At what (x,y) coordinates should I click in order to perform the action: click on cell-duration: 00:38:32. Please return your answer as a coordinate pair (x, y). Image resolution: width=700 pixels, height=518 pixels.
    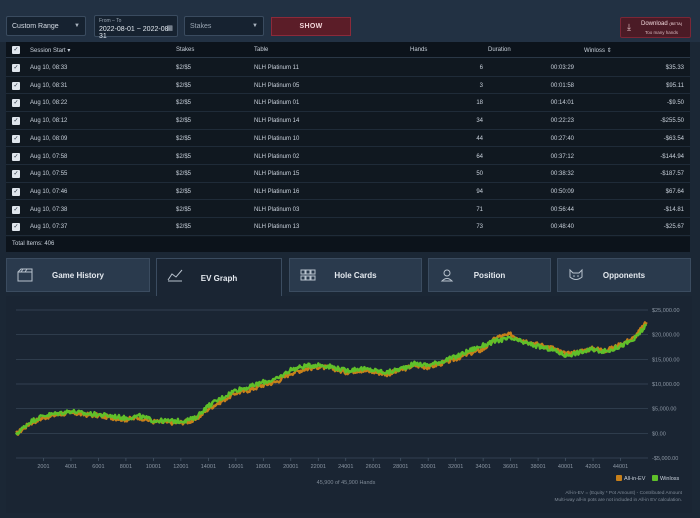
    Looking at the image, I should click on (562, 174).